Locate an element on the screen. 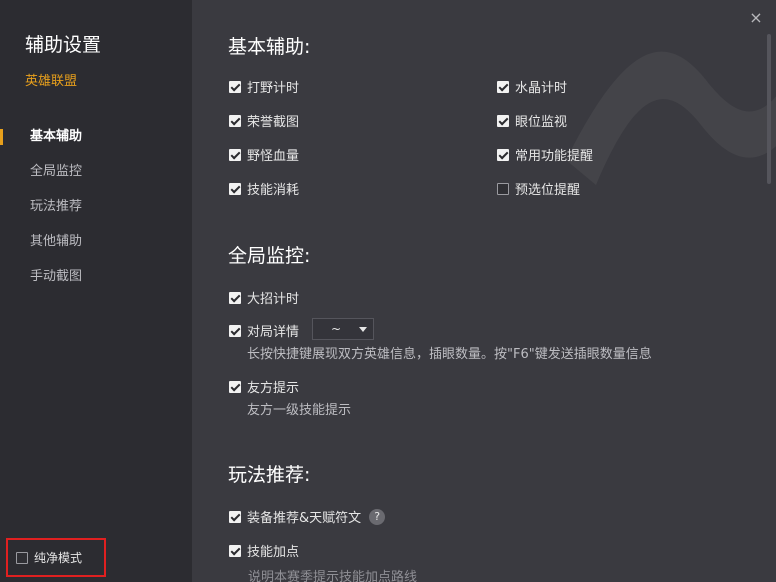 The image size is (776, 582). section-title-global: 全局监控: is located at coordinates (269, 256).